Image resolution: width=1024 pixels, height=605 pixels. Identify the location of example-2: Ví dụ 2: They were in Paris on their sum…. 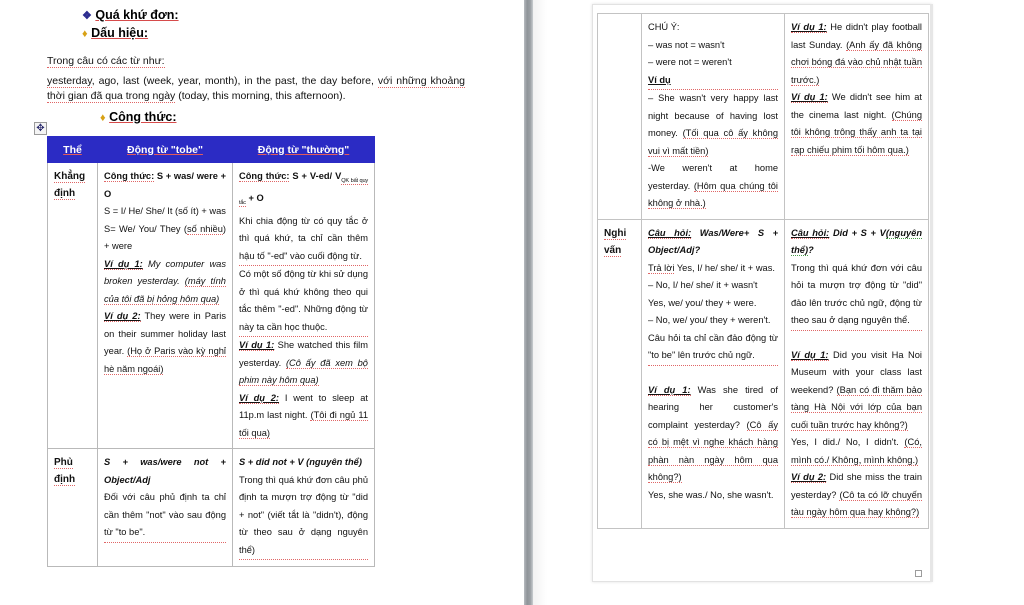
(165, 343).